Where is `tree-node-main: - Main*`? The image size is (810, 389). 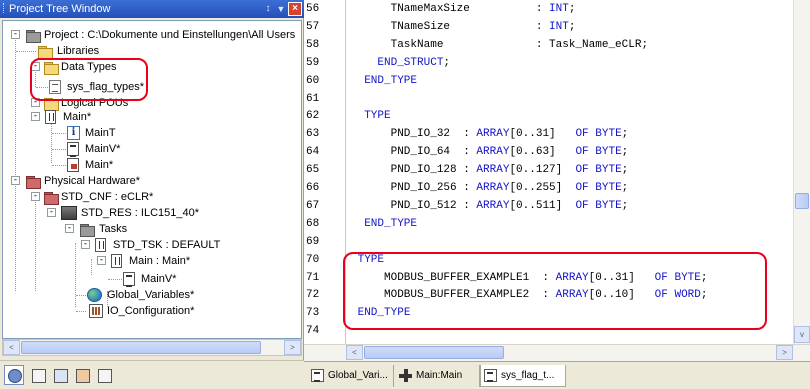
tree-node-main: - Main* is located at coordinates (103, 117).